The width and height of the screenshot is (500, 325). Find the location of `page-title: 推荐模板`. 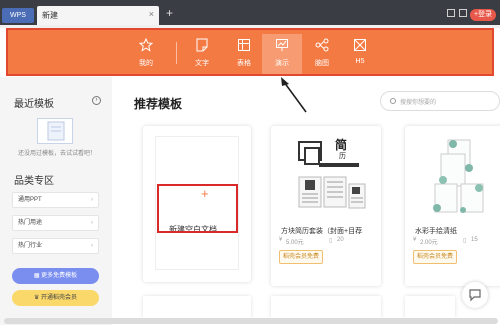

page-title: 推荐模板 is located at coordinates (158, 104).